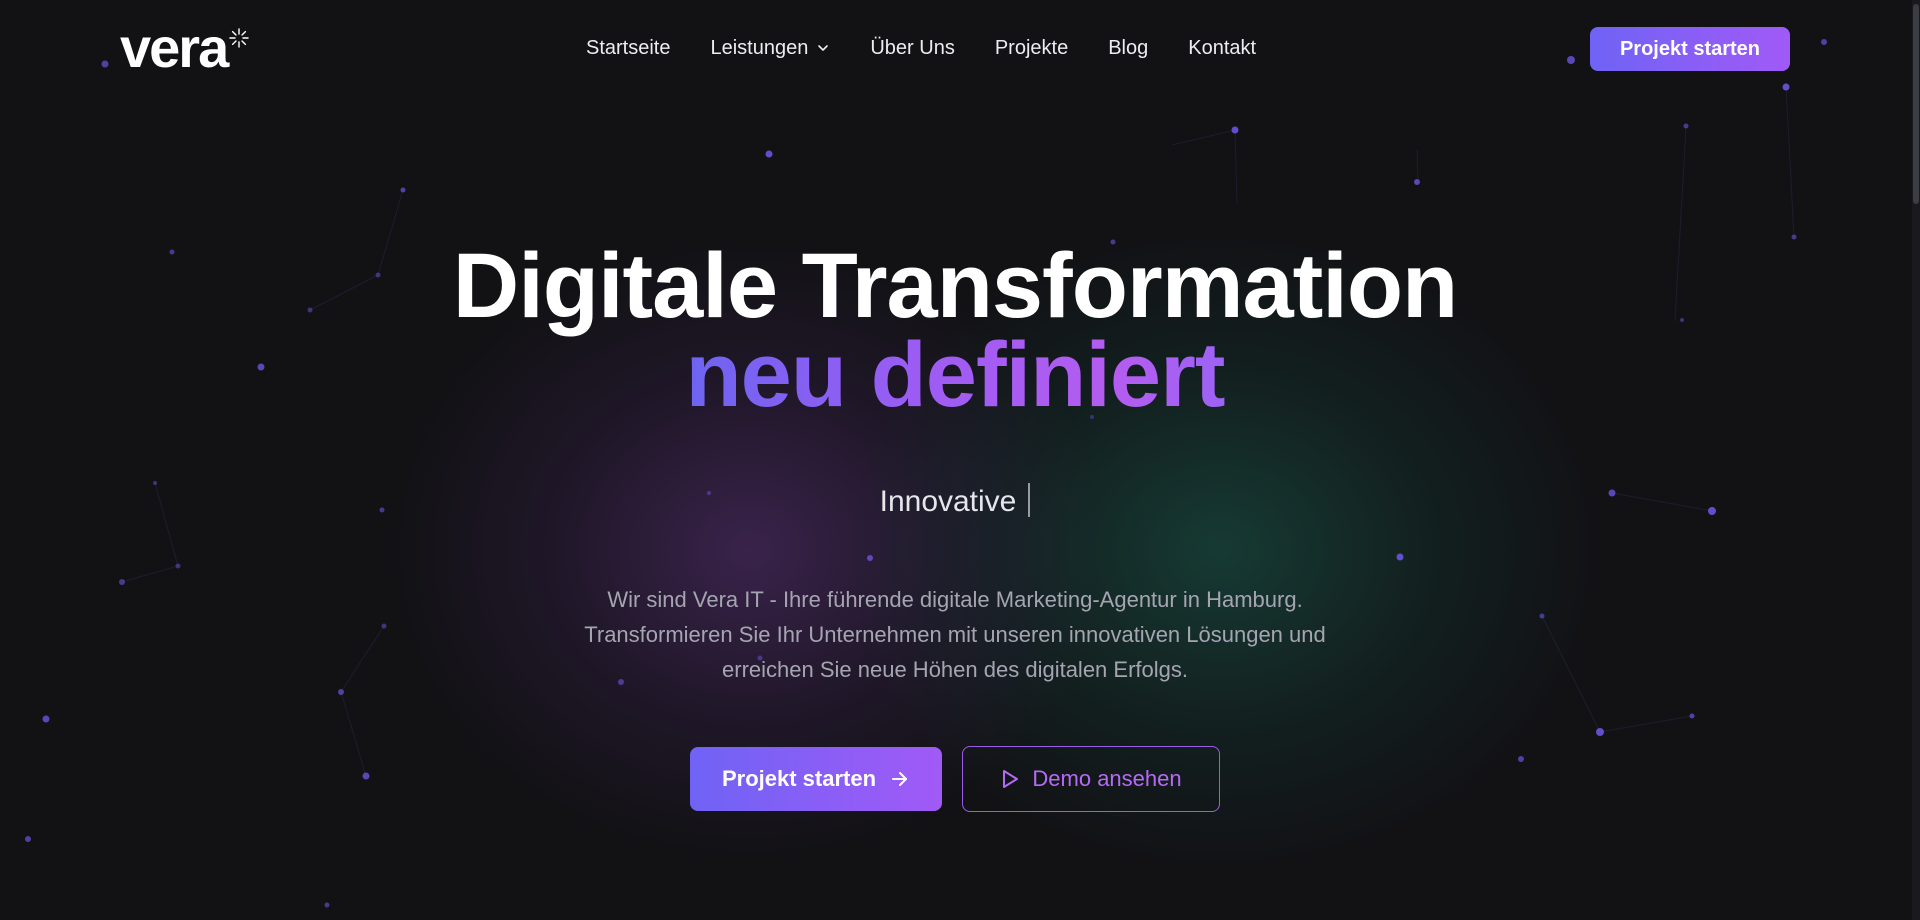 This screenshot has width=1920, height=920. I want to click on hero-title: Digitale Transformation, so click(955, 286).